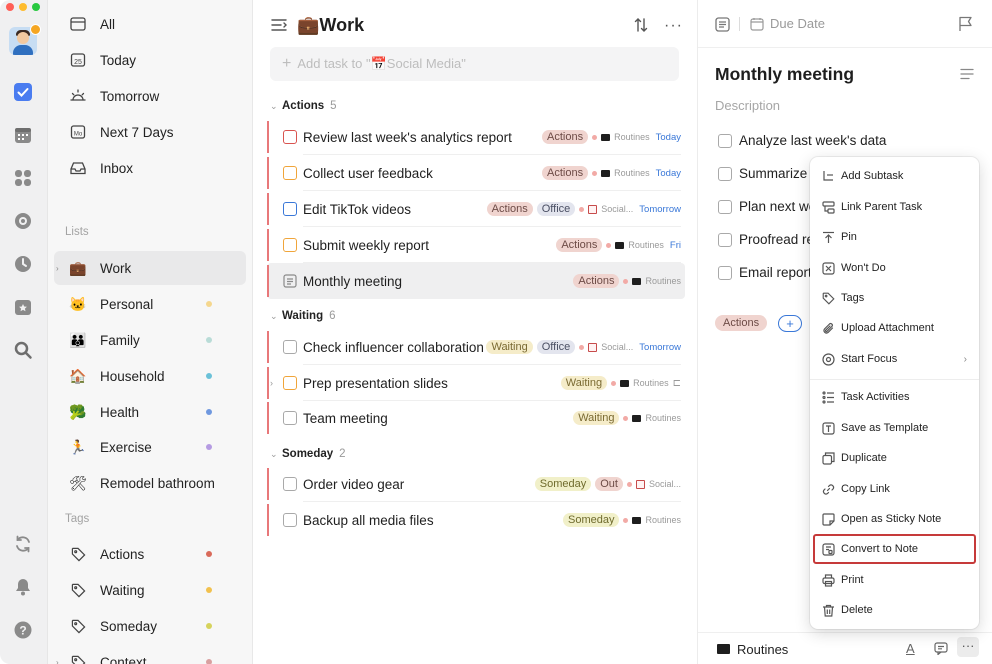 The image size is (992, 664). I want to click on sidebar-tag-actions: Actions, so click(150, 554).